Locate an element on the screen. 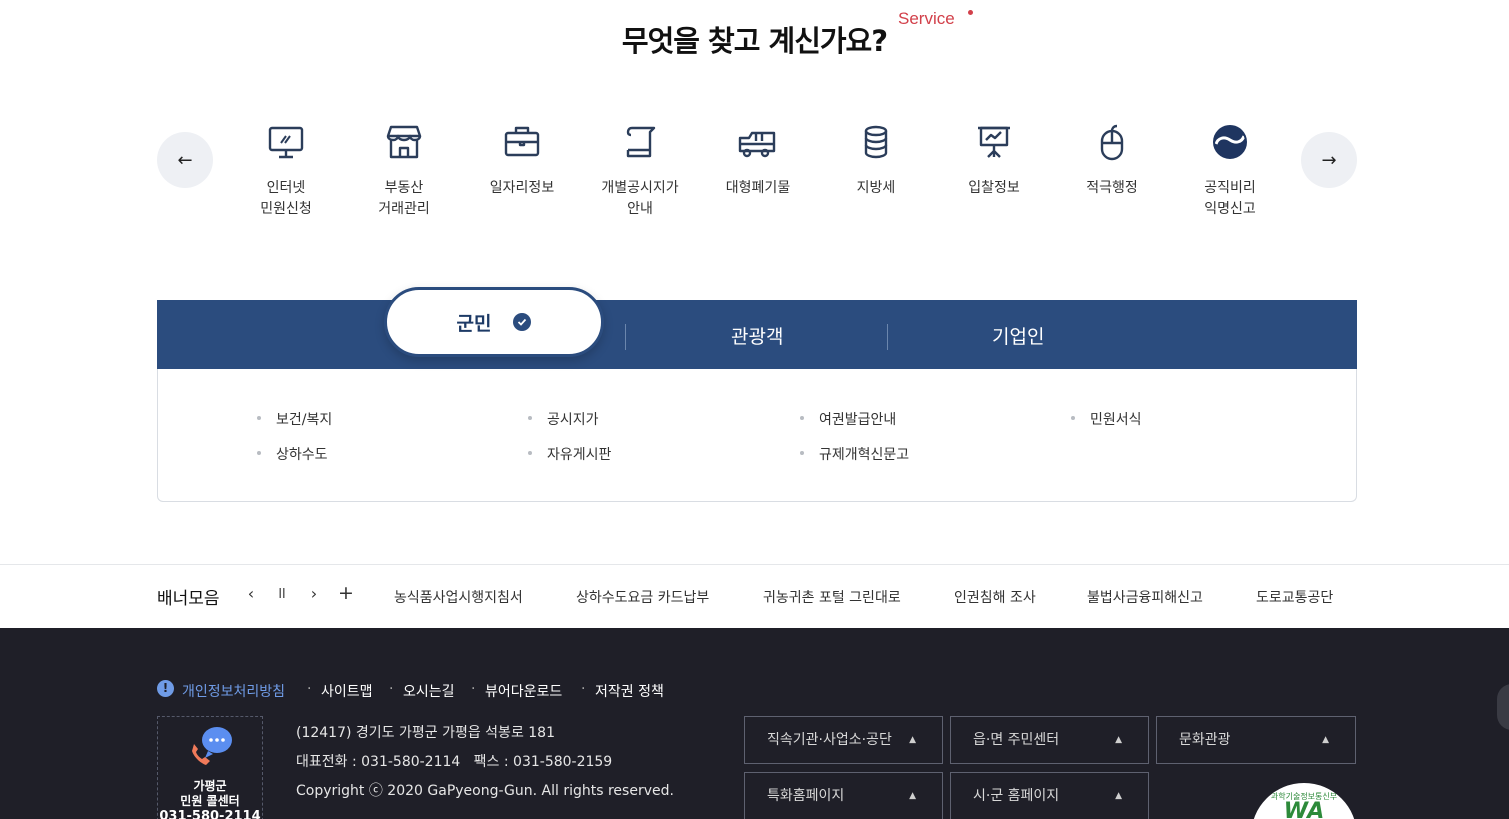 The width and height of the screenshot is (1509, 819). side-scroll-handle is located at coordinates (1503, 707).